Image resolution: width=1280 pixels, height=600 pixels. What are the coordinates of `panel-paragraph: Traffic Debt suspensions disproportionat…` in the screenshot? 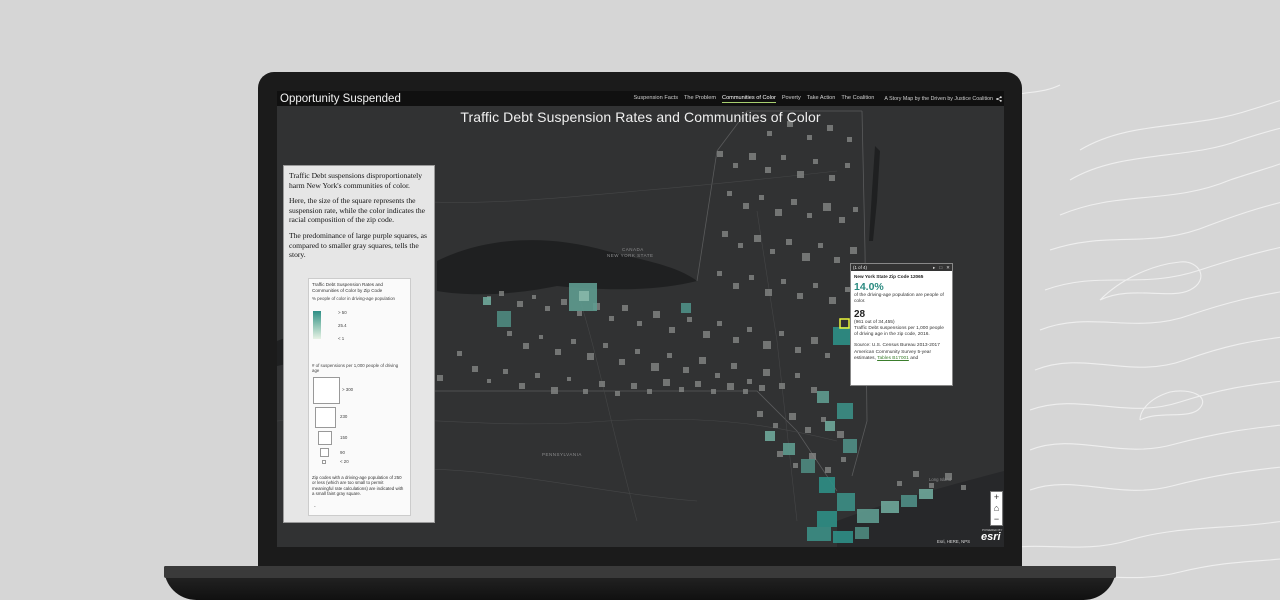 It's located at (356, 180).